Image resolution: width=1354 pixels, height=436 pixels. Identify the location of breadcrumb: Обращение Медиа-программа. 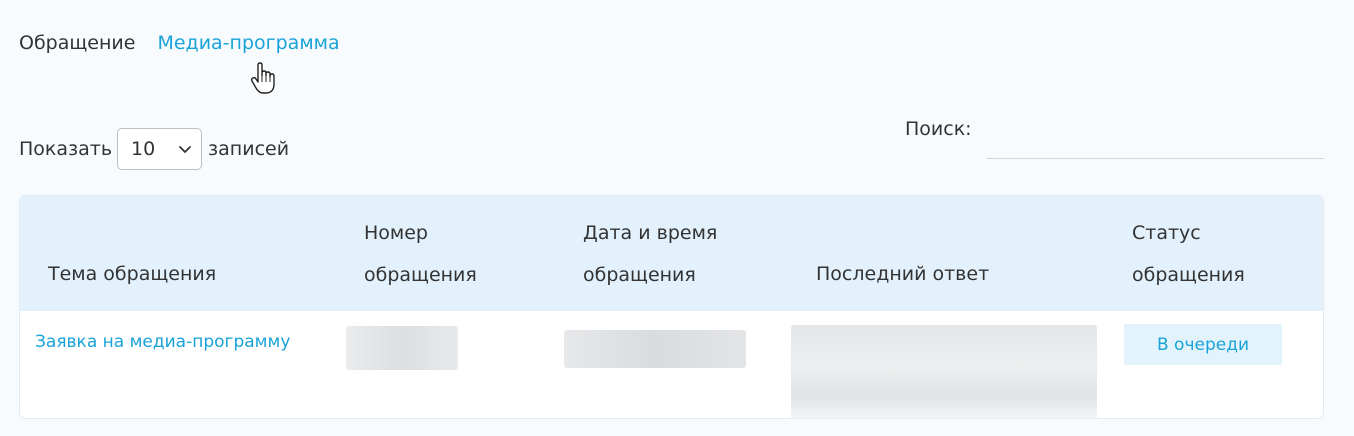
(187, 43).